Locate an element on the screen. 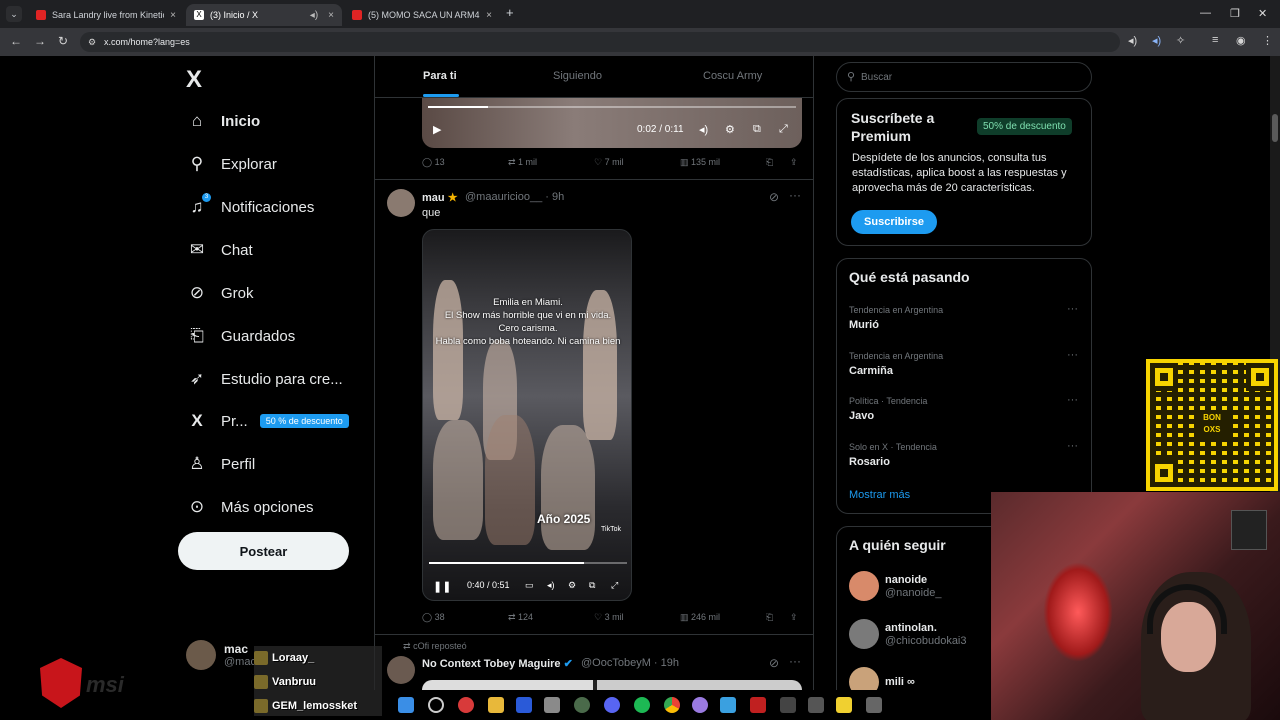  sidebar-item-inicio: ⌂ Inicio is located at coordinates (223, 121).